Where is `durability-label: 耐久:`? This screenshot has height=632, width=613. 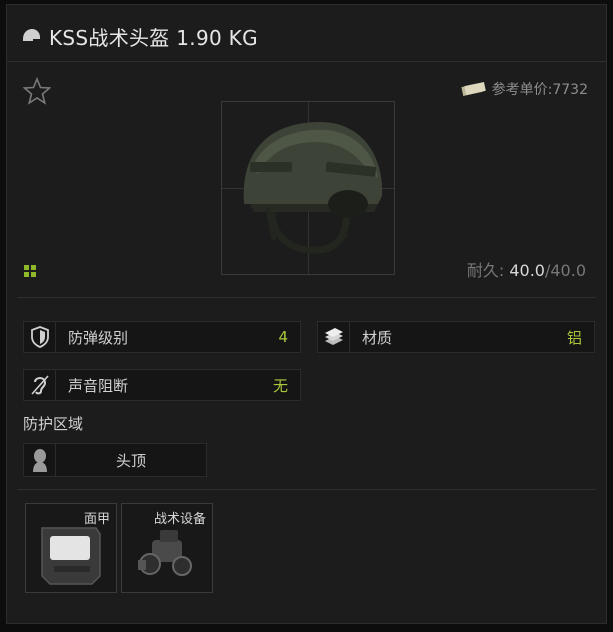
durability-label: 耐久: is located at coordinates (485, 270).